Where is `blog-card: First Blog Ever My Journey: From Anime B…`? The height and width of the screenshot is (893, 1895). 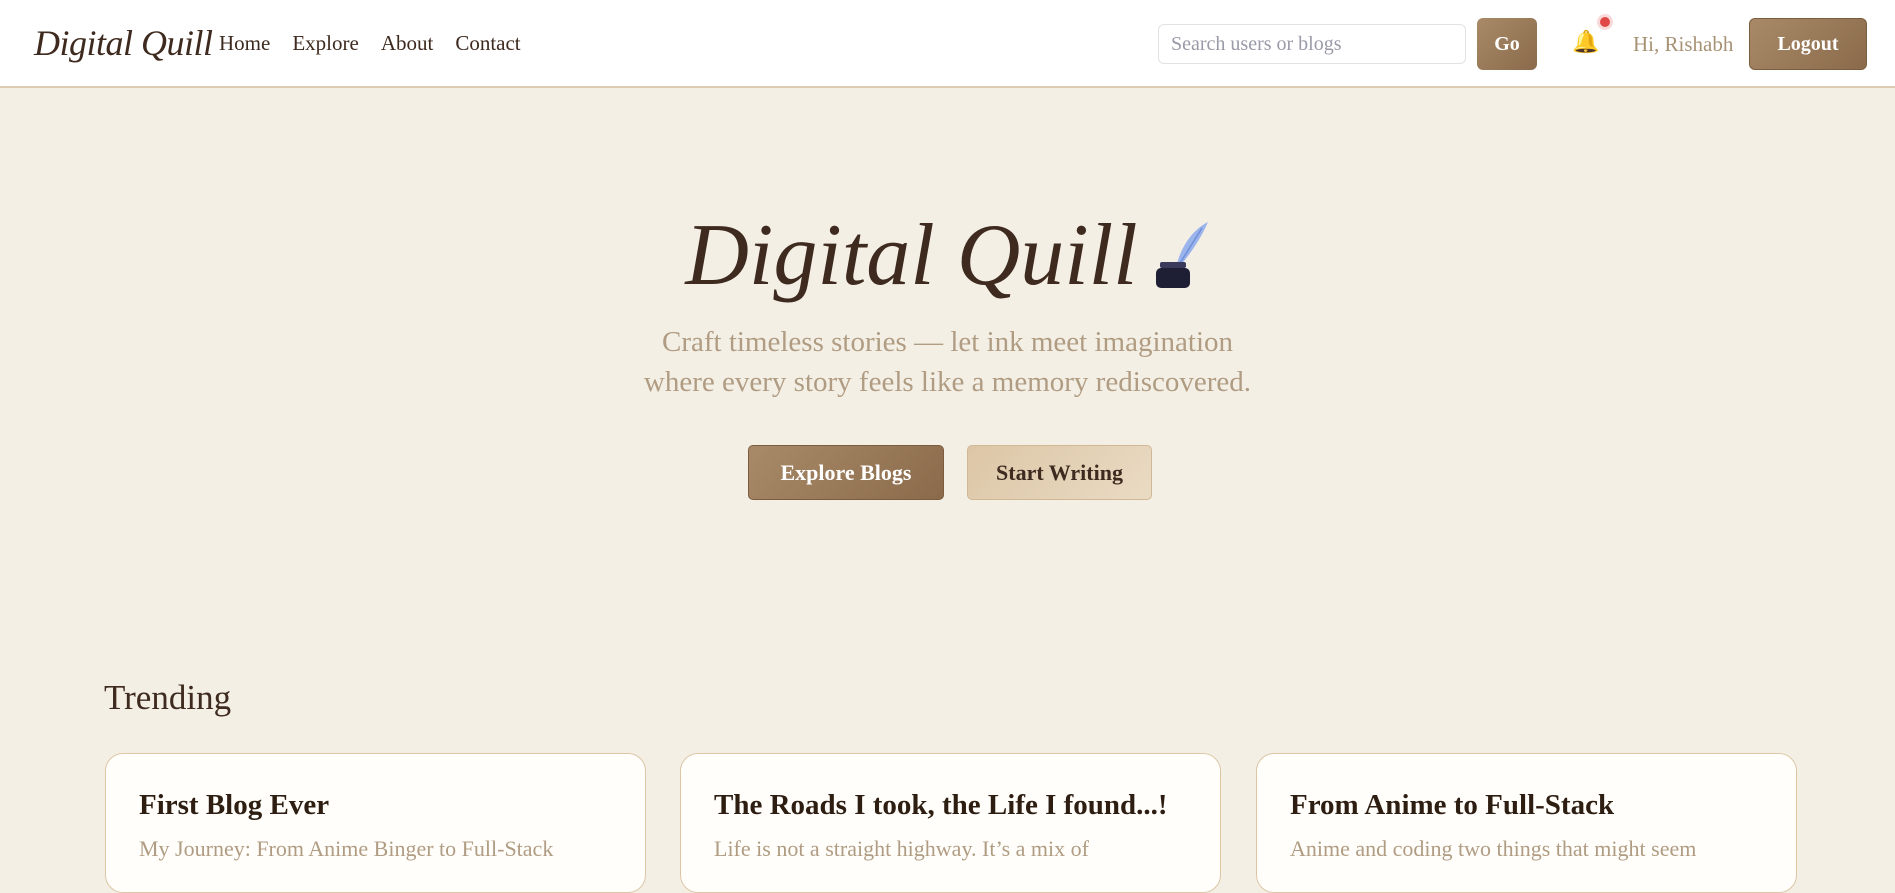 blog-card: First Blog Ever My Journey: From Anime B… is located at coordinates (375, 823).